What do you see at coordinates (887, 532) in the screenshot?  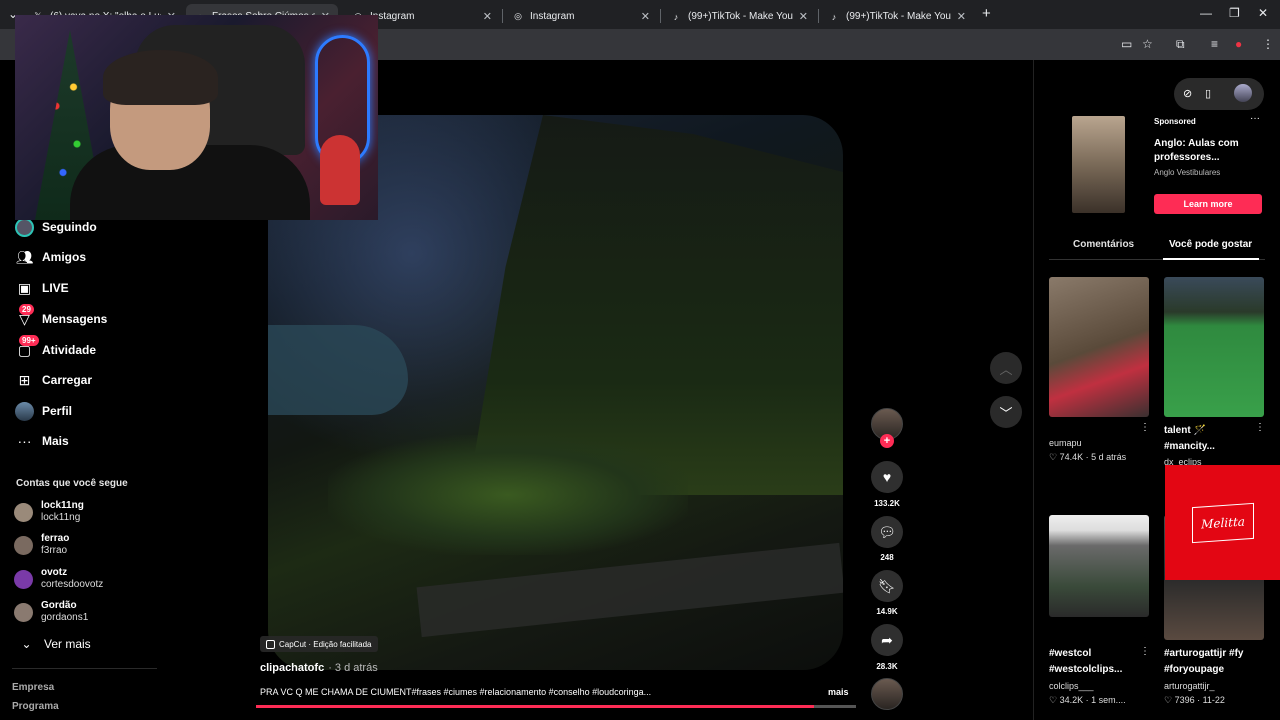 I see `comment-icon: 💬︎` at bounding box center [887, 532].